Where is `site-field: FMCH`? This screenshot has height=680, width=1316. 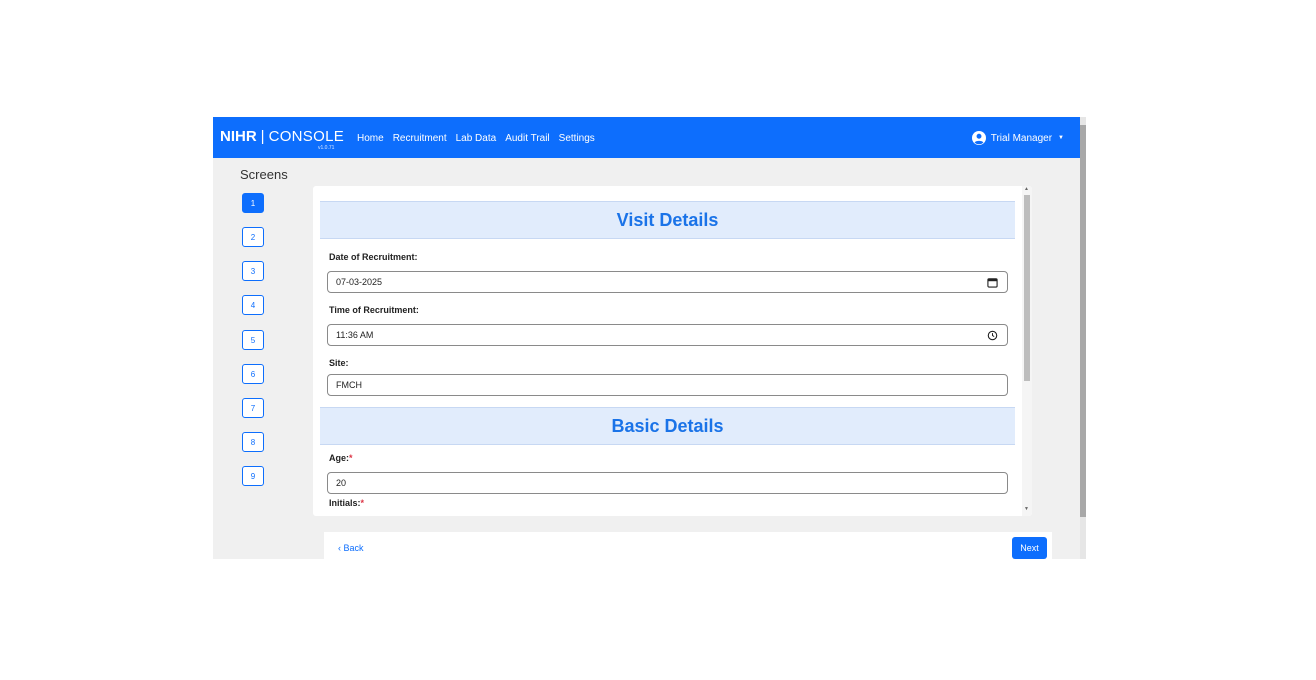 site-field: FMCH is located at coordinates (667, 385).